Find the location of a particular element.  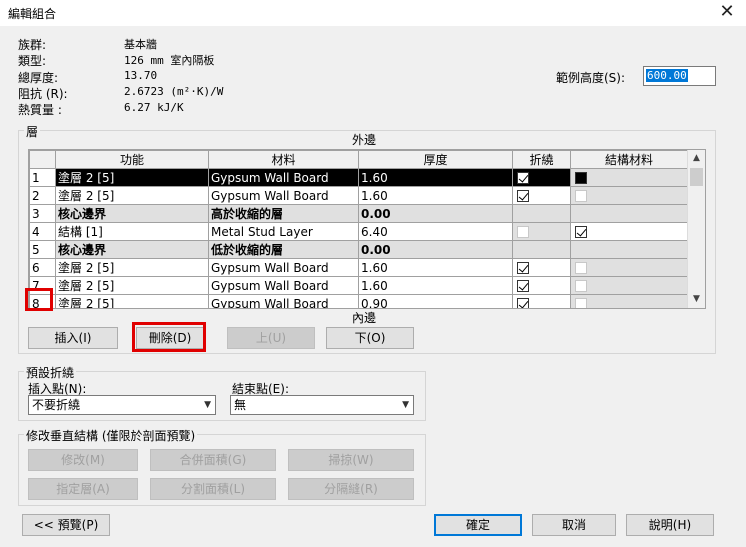

property-type: 類型: 126 mm 室內隔板 is located at coordinates (168, 60).